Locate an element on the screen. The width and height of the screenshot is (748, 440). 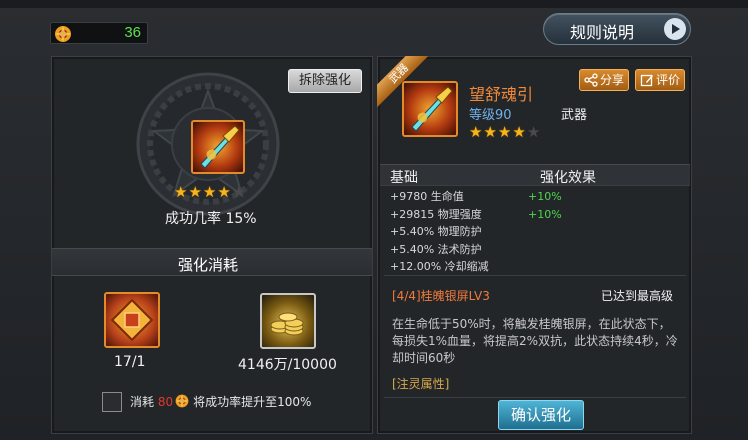
skill-name: [4/4]桂魄银屏LV3 is located at coordinates (441, 296).